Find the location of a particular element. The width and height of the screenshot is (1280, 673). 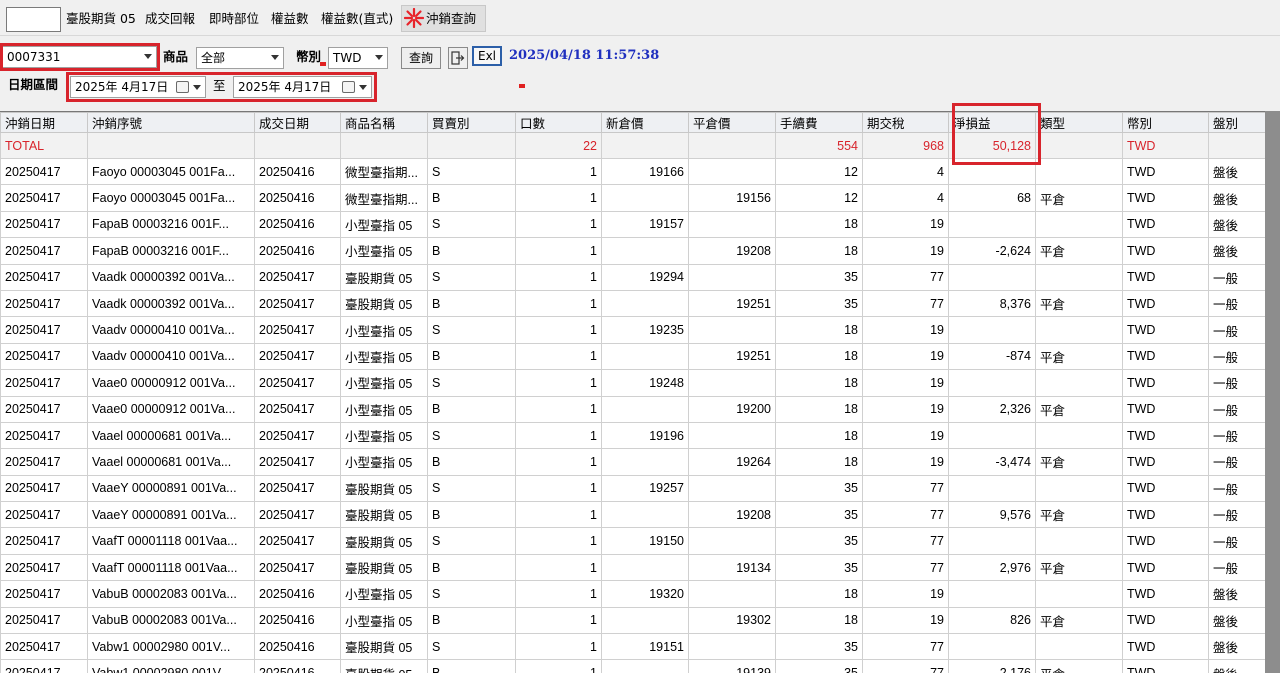

column-header-product-name: 商品名稱 is located at coordinates (384, 122).